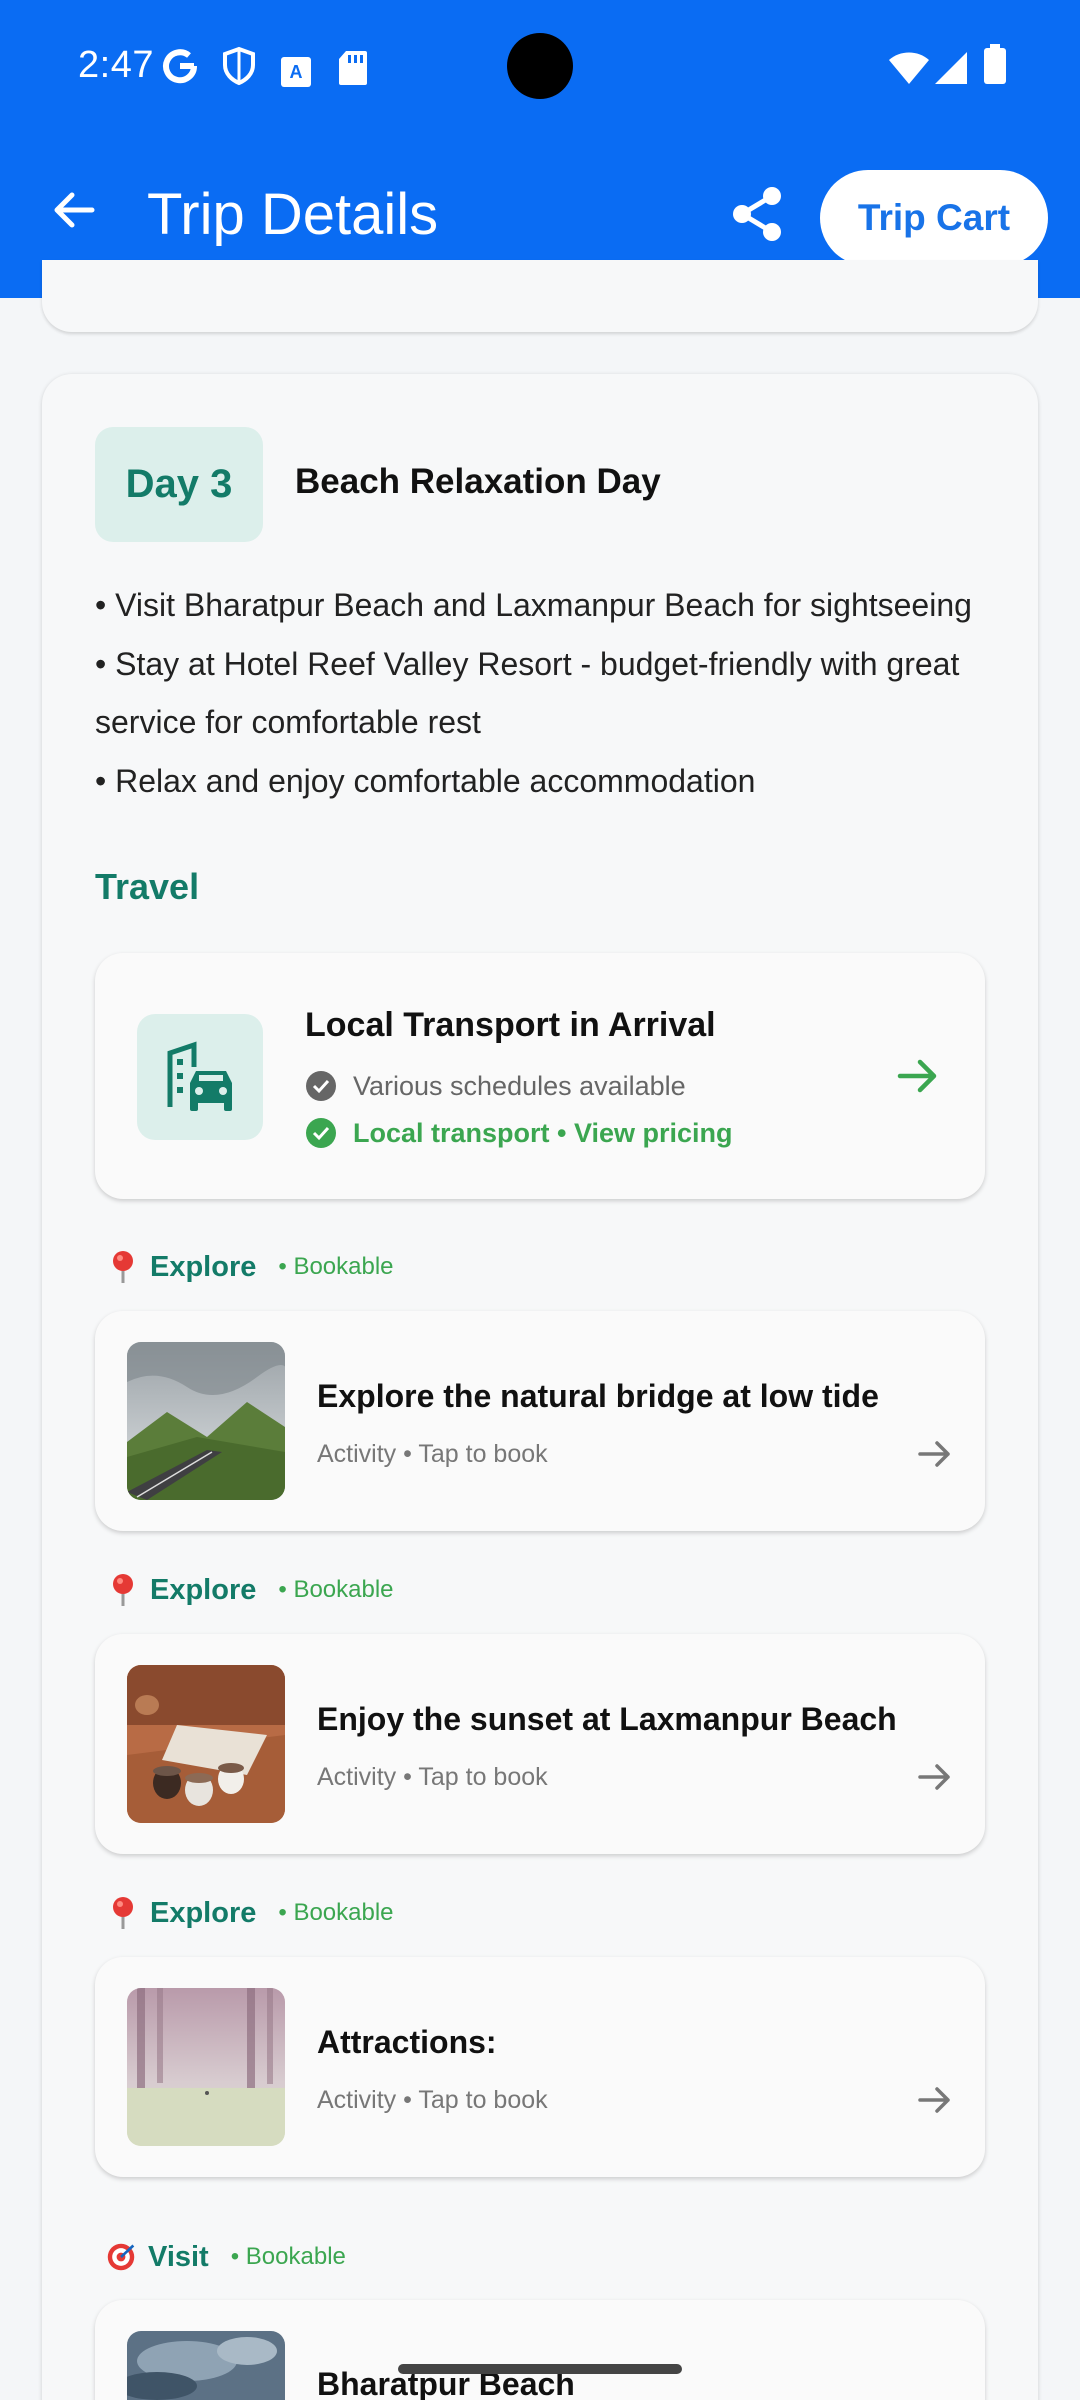 This screenshot has height=2400, width=1080. Describe the element at coordinates (540, 149) in the screenshot. I see `app-header: 2:47 A Trip Details Trip Cart` at that location.